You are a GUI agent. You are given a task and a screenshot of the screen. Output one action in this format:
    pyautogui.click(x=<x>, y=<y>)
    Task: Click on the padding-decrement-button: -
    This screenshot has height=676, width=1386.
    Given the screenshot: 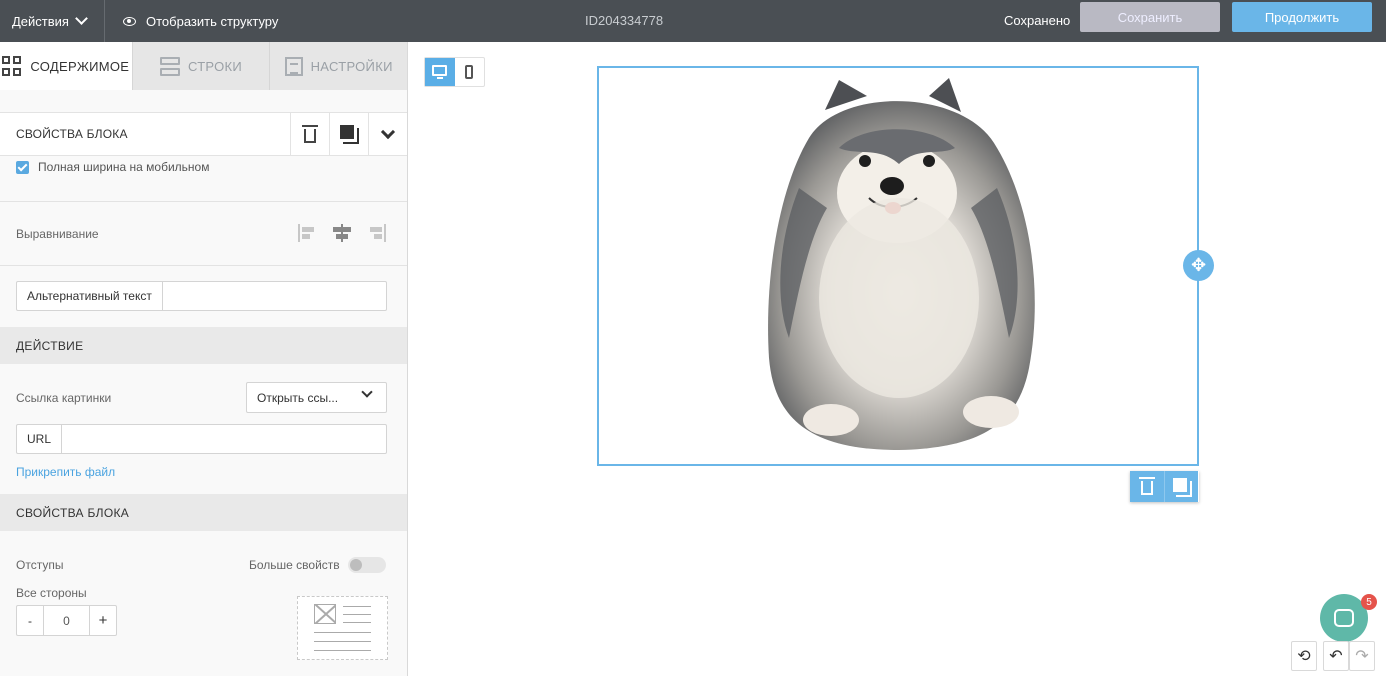 What is the action you would take?
    pyautogui.click(x=30, y=620)
    